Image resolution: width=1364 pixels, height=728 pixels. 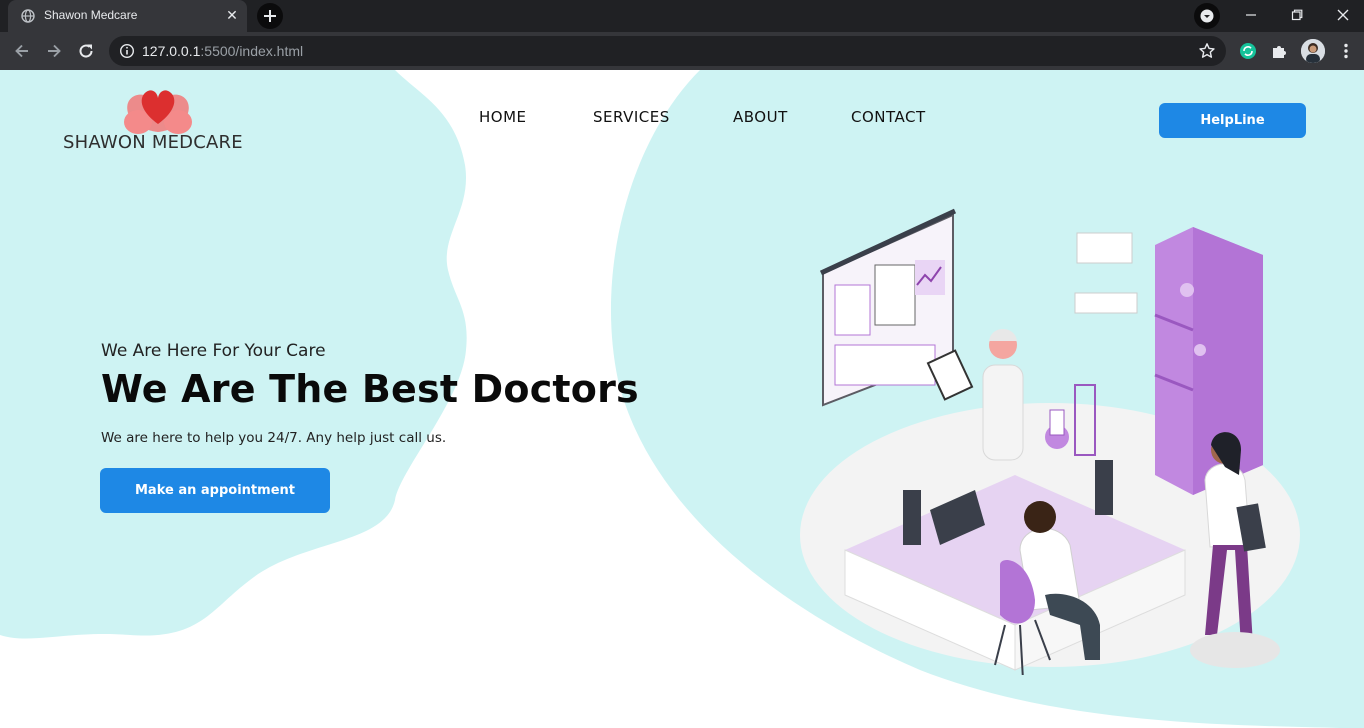 What do you see at coordinates (1248, 51) in the screenshot?
I see `extension-sync-icon` at bounding box center [1248, 51].